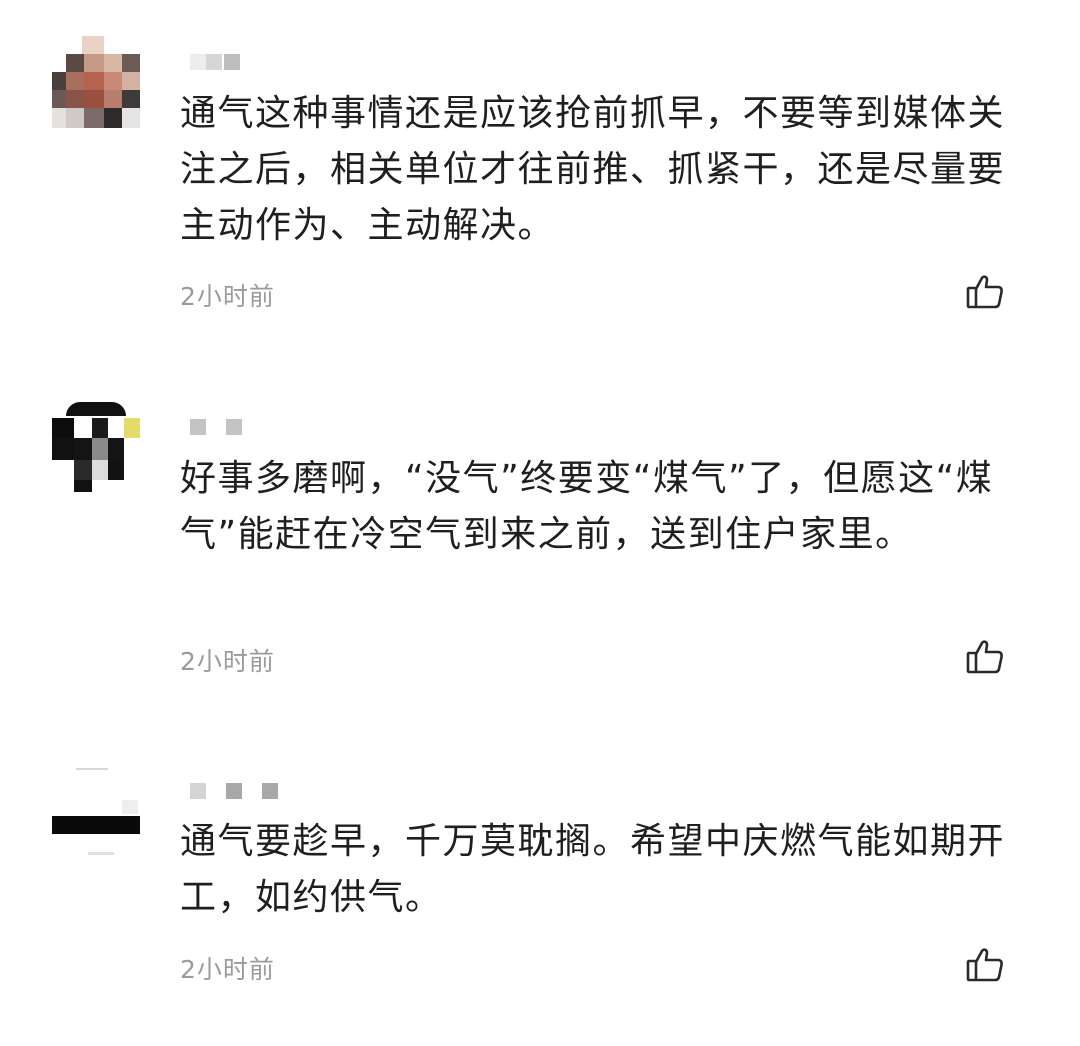 The height and width of the screenshot is (1046, 1080). I want to click on comment-text: 通气要趁早，千万莫耽搁。希望中庆燃气能如期开工，如约供气。, so click(593, 869).